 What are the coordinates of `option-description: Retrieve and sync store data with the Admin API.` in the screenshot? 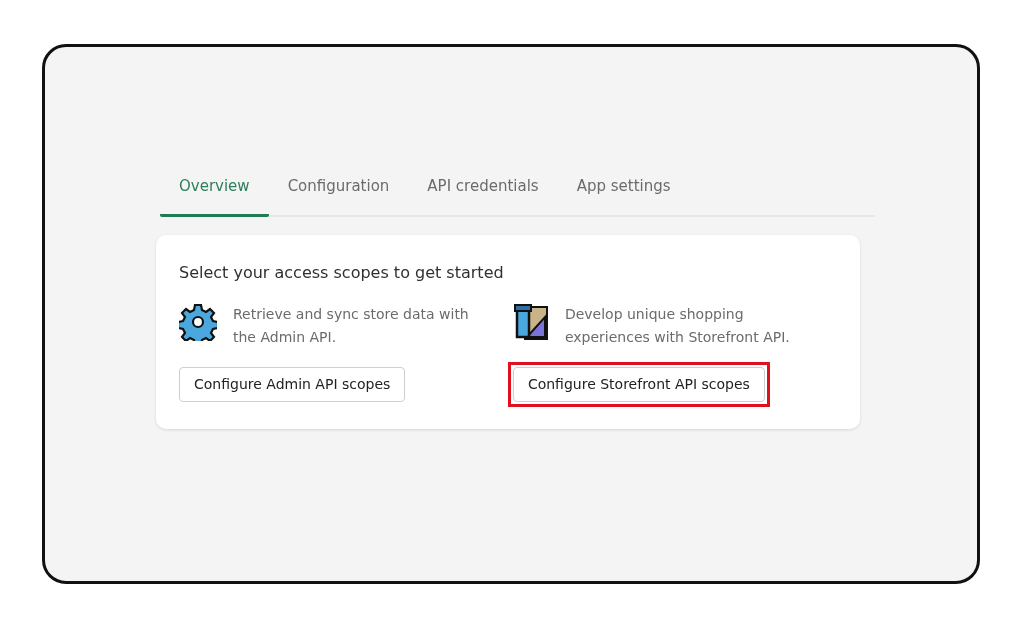 It's located at (351, 325).